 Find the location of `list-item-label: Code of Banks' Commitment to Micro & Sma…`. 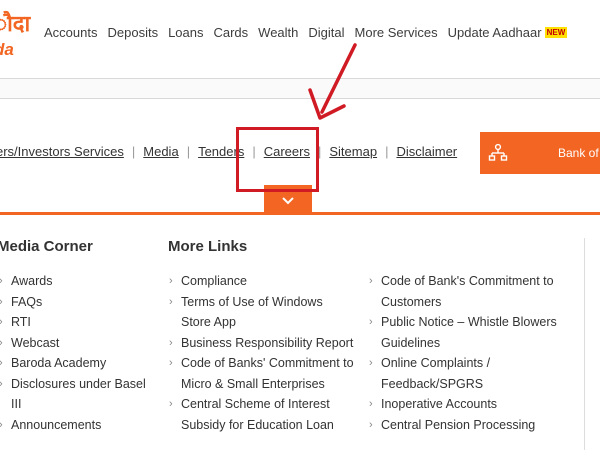

list-item-label: Code of Banks' Commitment to Micro & Sma… is located at coordinates (267, 373).